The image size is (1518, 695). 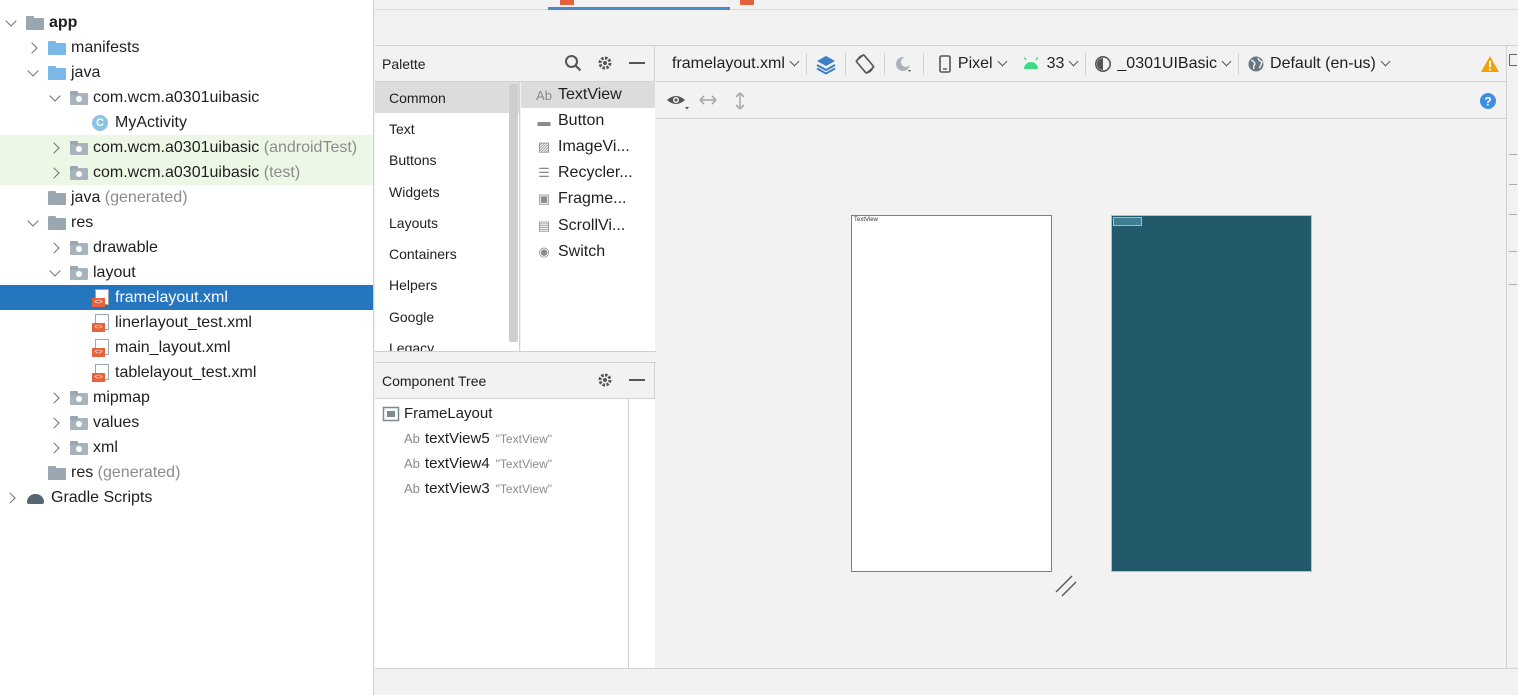 I want to click on warning-icon, so click(x=1490, y=63).